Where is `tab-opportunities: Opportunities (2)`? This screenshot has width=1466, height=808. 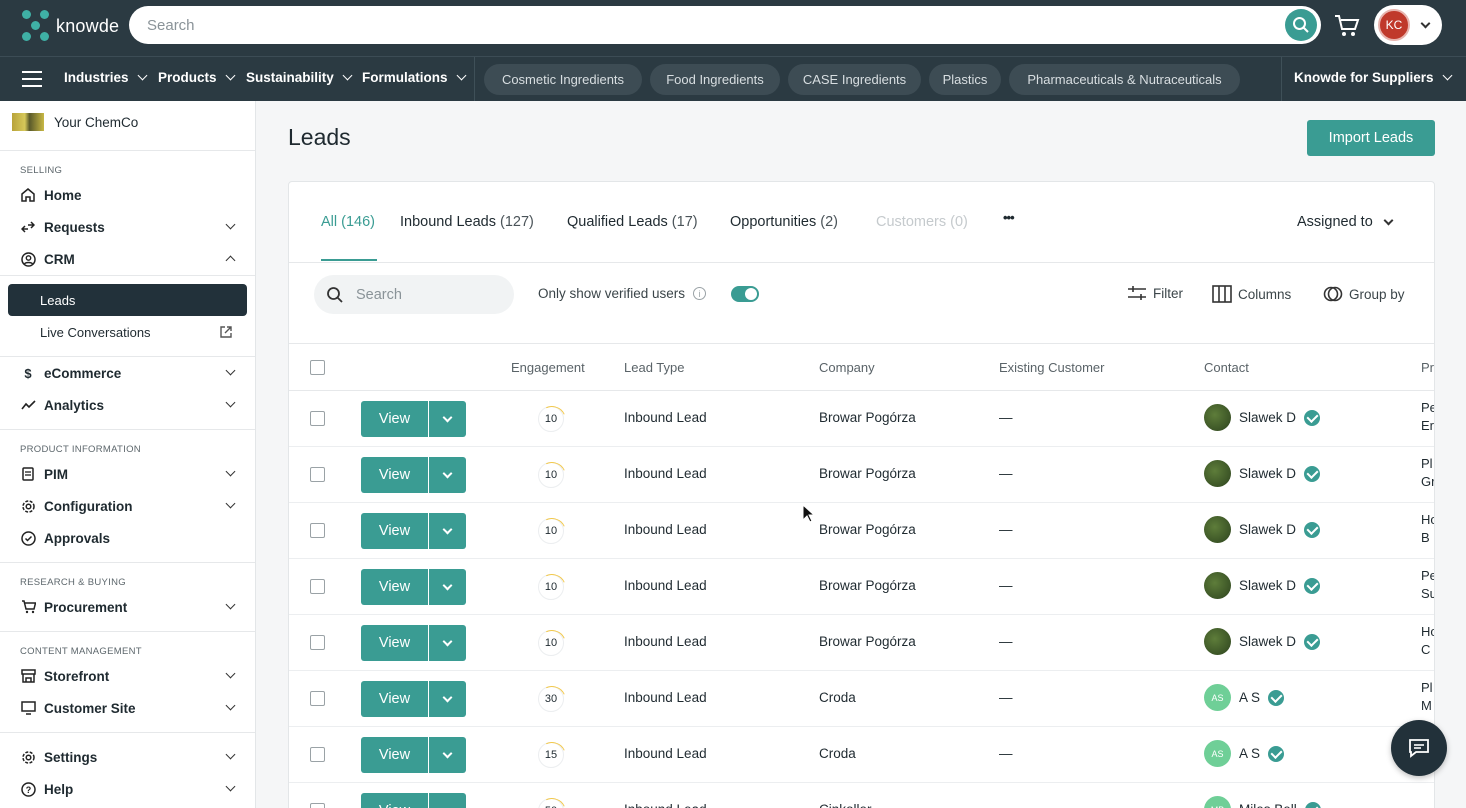 tab-opportunities: Opportunities (2) is located at coordinates (784, 222).